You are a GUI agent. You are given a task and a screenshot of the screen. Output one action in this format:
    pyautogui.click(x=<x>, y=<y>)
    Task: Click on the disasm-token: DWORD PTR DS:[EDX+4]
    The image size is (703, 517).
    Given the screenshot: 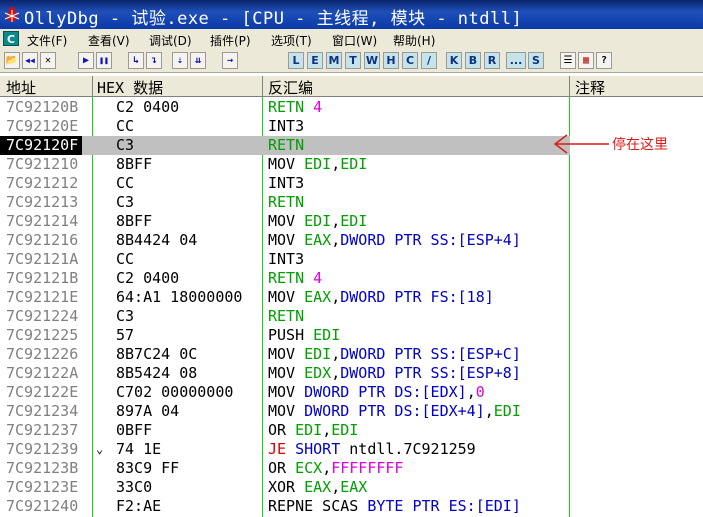 What is the action you would take?
    pyautogui.click(x=394, y=411)
    